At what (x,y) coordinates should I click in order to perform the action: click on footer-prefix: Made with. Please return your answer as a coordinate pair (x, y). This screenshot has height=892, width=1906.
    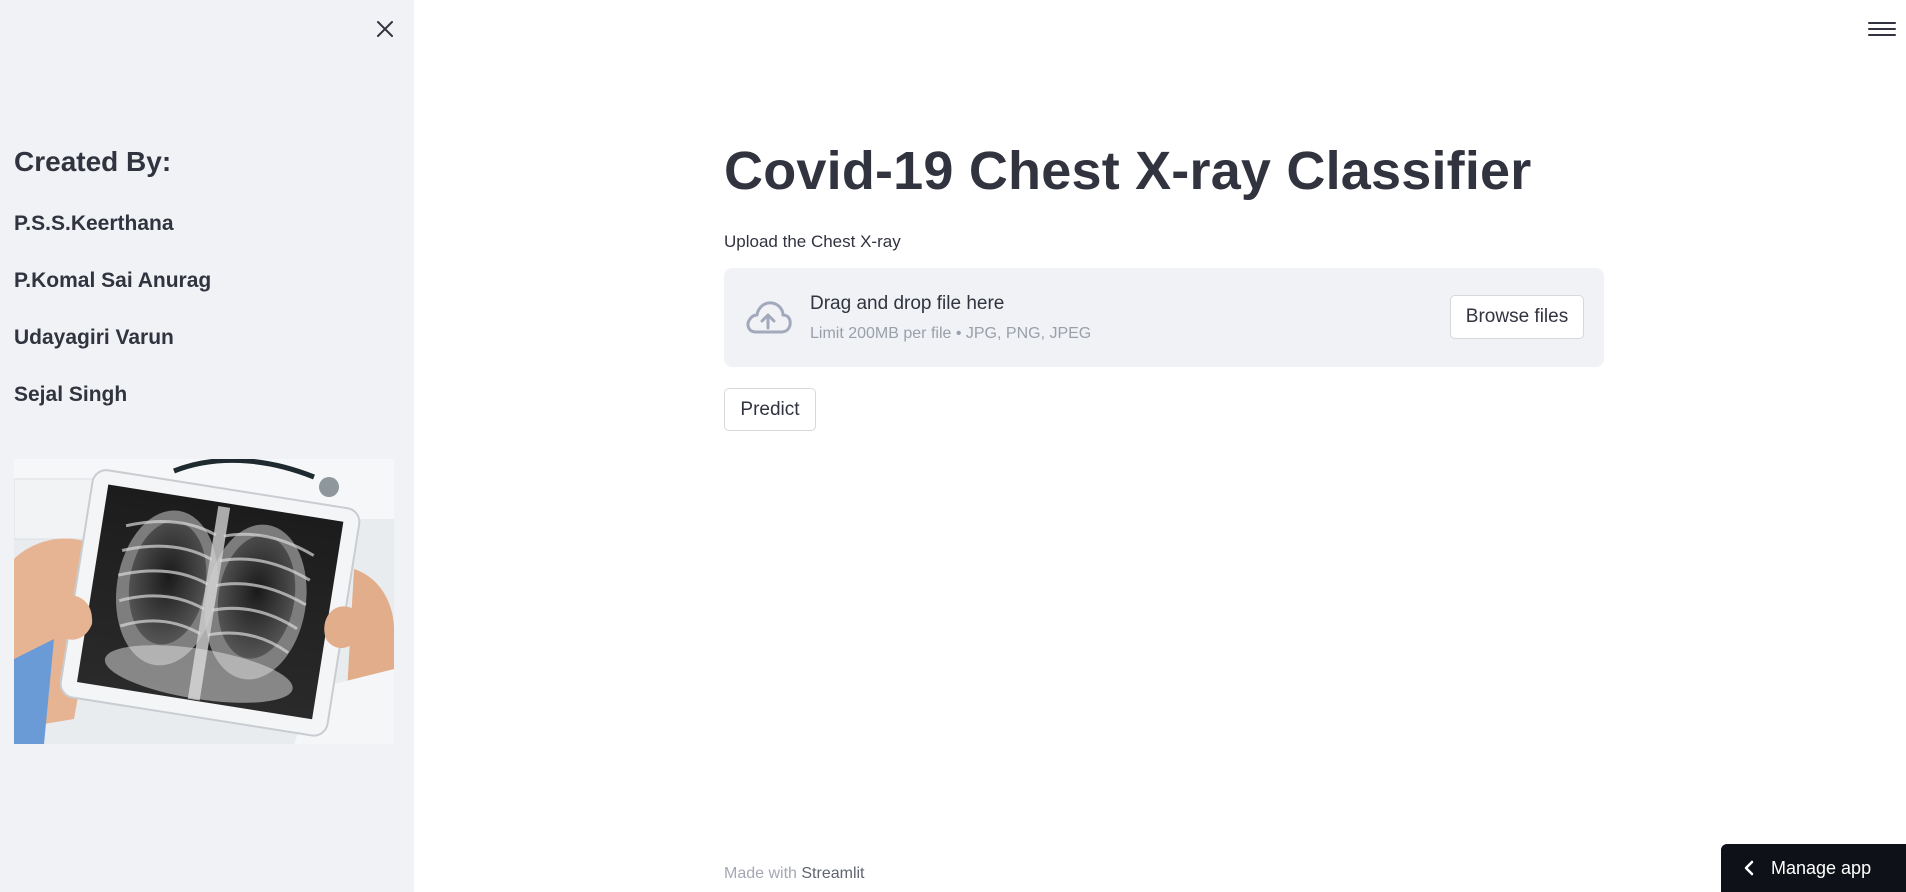
    Looking at the image, I should click on (763, 873).